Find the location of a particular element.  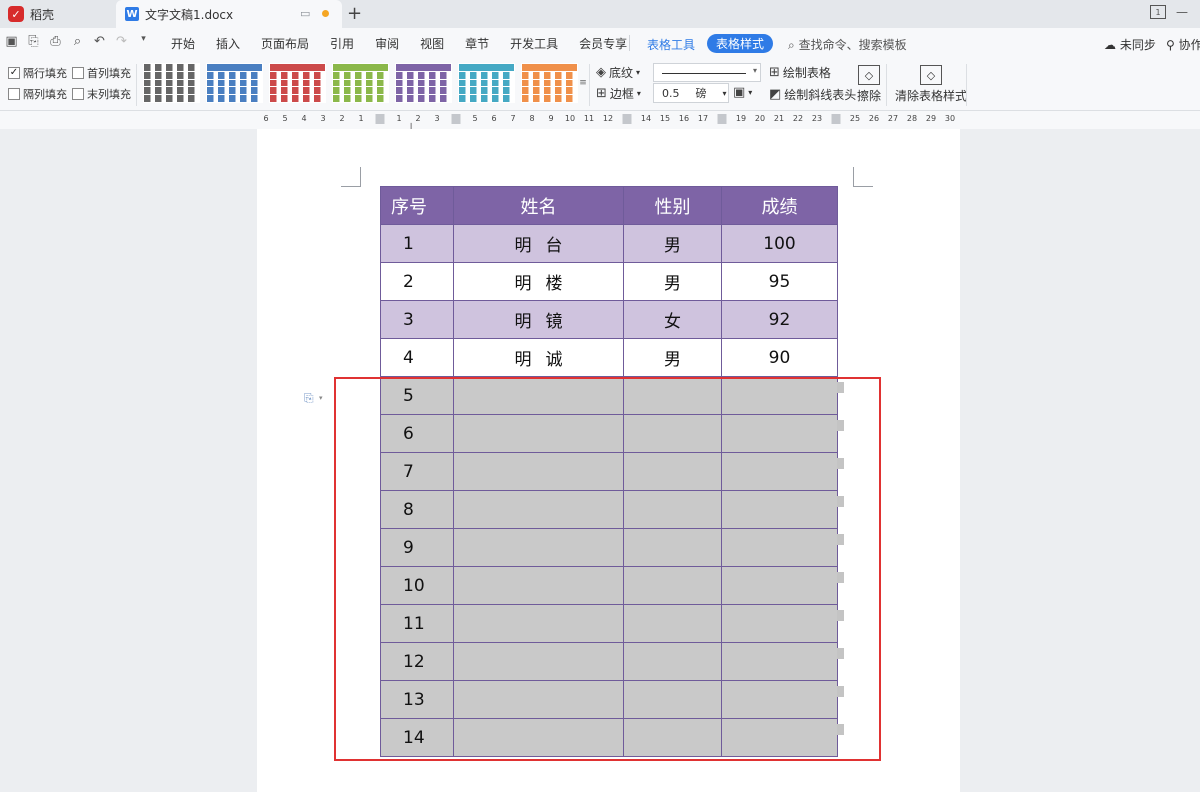

sync-status-button: ☁ 未同步 is located at coordinates (1130, 44).